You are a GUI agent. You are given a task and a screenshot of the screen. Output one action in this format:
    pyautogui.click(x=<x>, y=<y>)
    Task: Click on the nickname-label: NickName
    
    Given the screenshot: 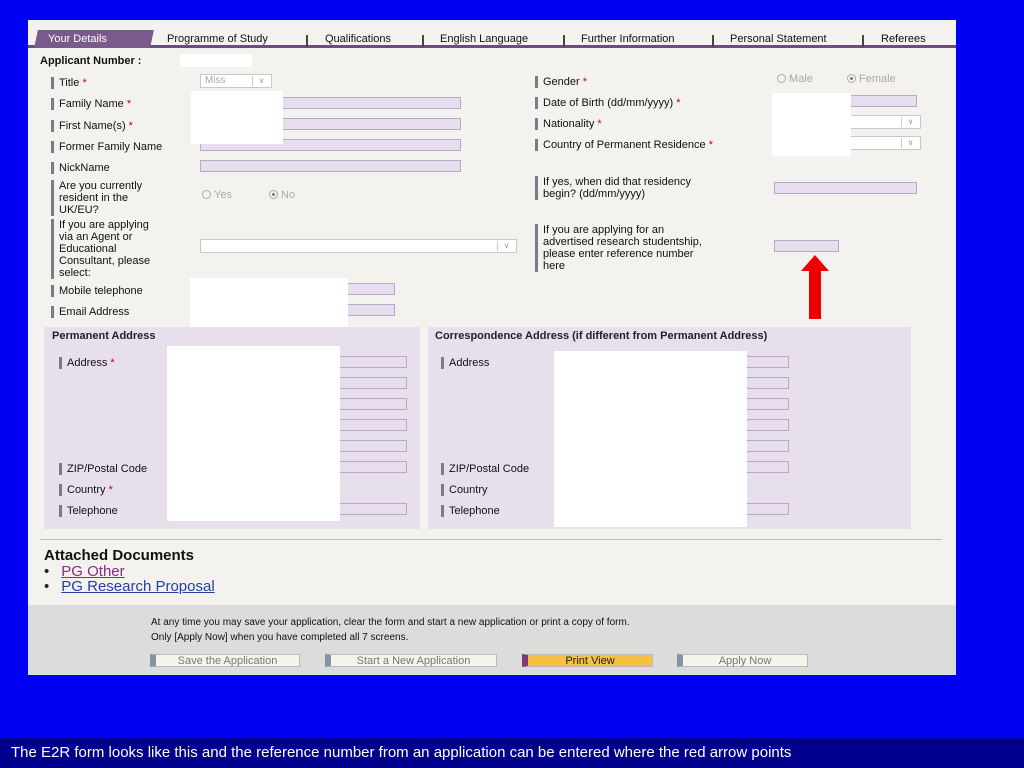 What is the action you would take?
    pyautogui.click(x=80, y=168)
    